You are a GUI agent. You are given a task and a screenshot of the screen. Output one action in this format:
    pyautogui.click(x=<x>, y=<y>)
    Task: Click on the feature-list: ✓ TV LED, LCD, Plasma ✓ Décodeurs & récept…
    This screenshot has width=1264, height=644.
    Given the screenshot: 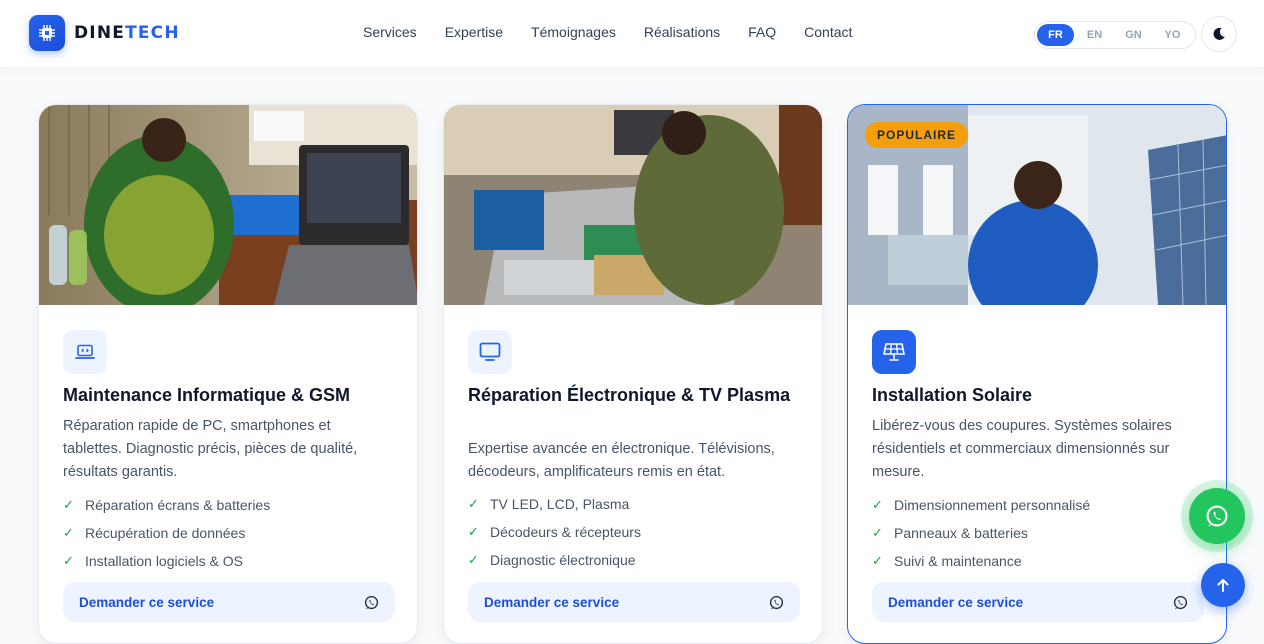 What is the action you would take?
    pyautogui.click(x=554, y=532)
    